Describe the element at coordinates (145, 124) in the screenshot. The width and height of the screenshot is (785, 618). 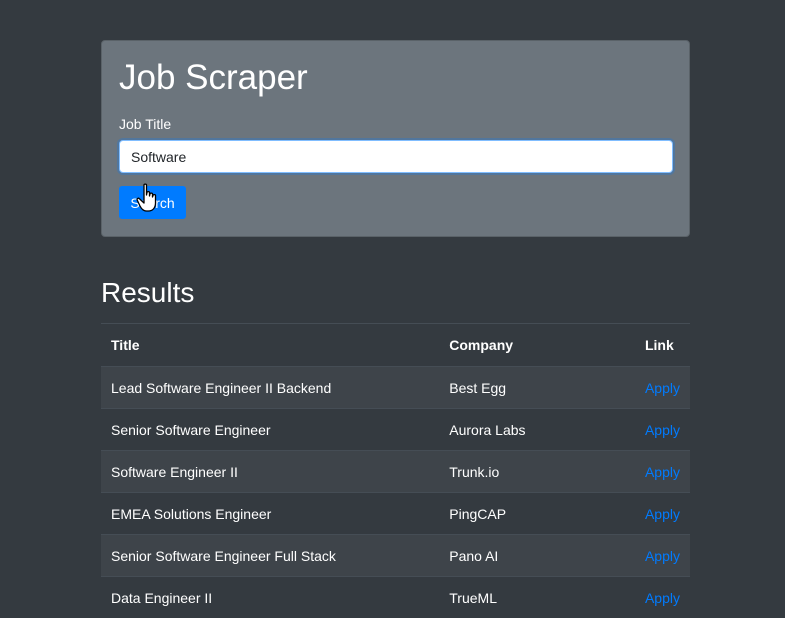
I see `job-title-label: Job Title` at that location.